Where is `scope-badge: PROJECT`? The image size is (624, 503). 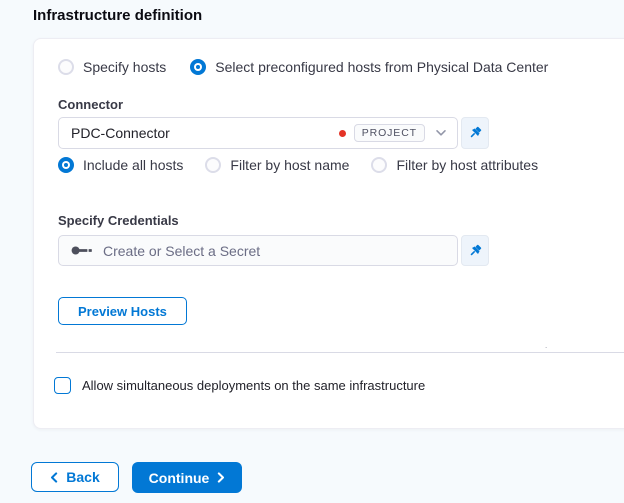
scope-badge: PROJECT is located at coordinates (389, 133).